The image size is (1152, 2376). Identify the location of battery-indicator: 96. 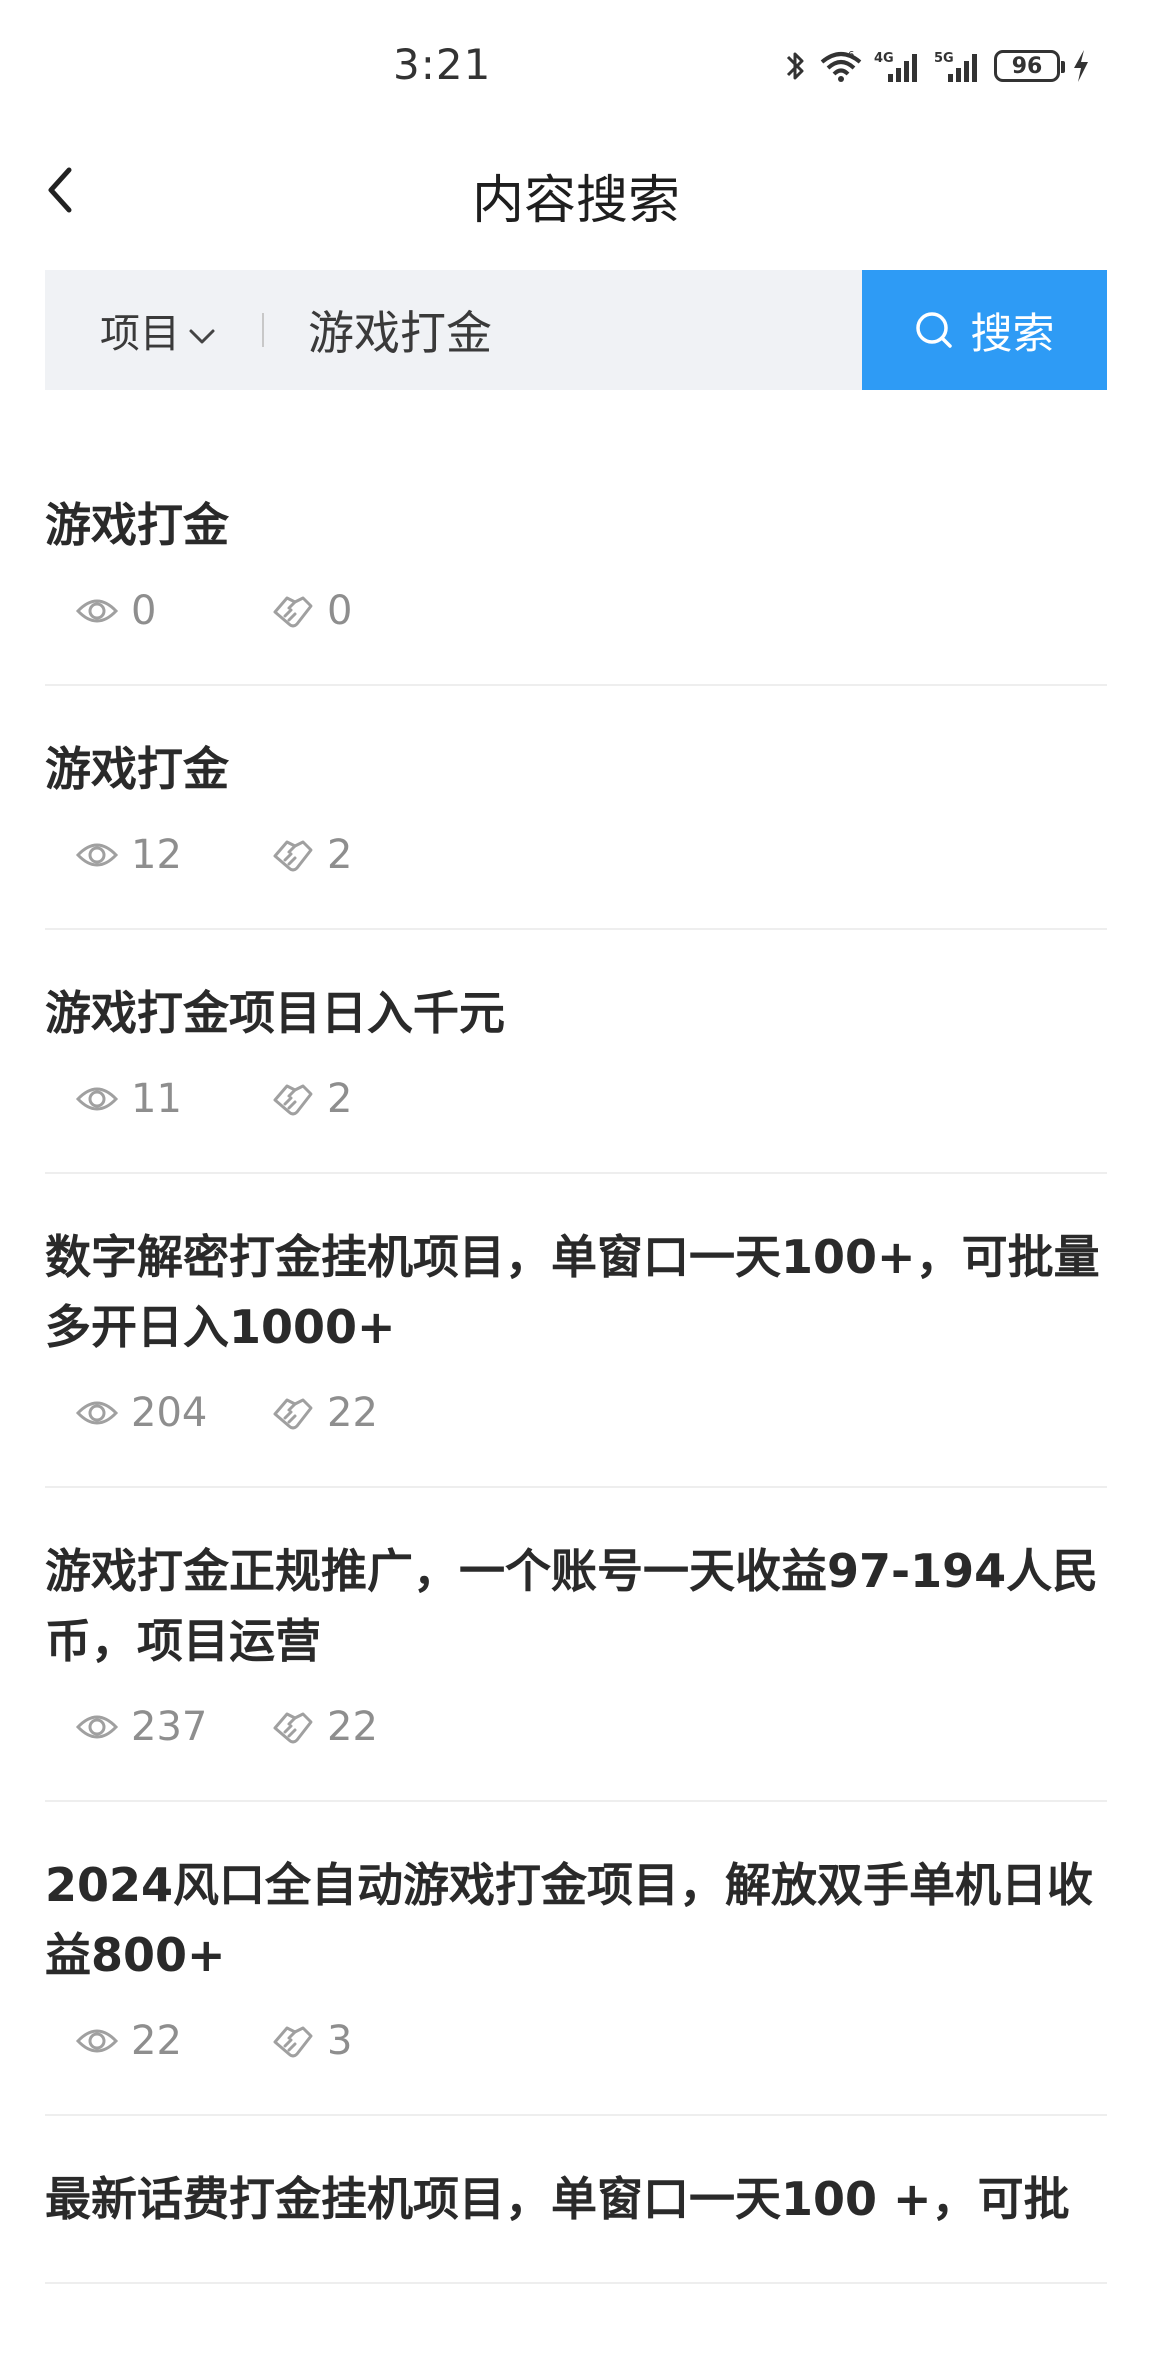
(1029, 66).